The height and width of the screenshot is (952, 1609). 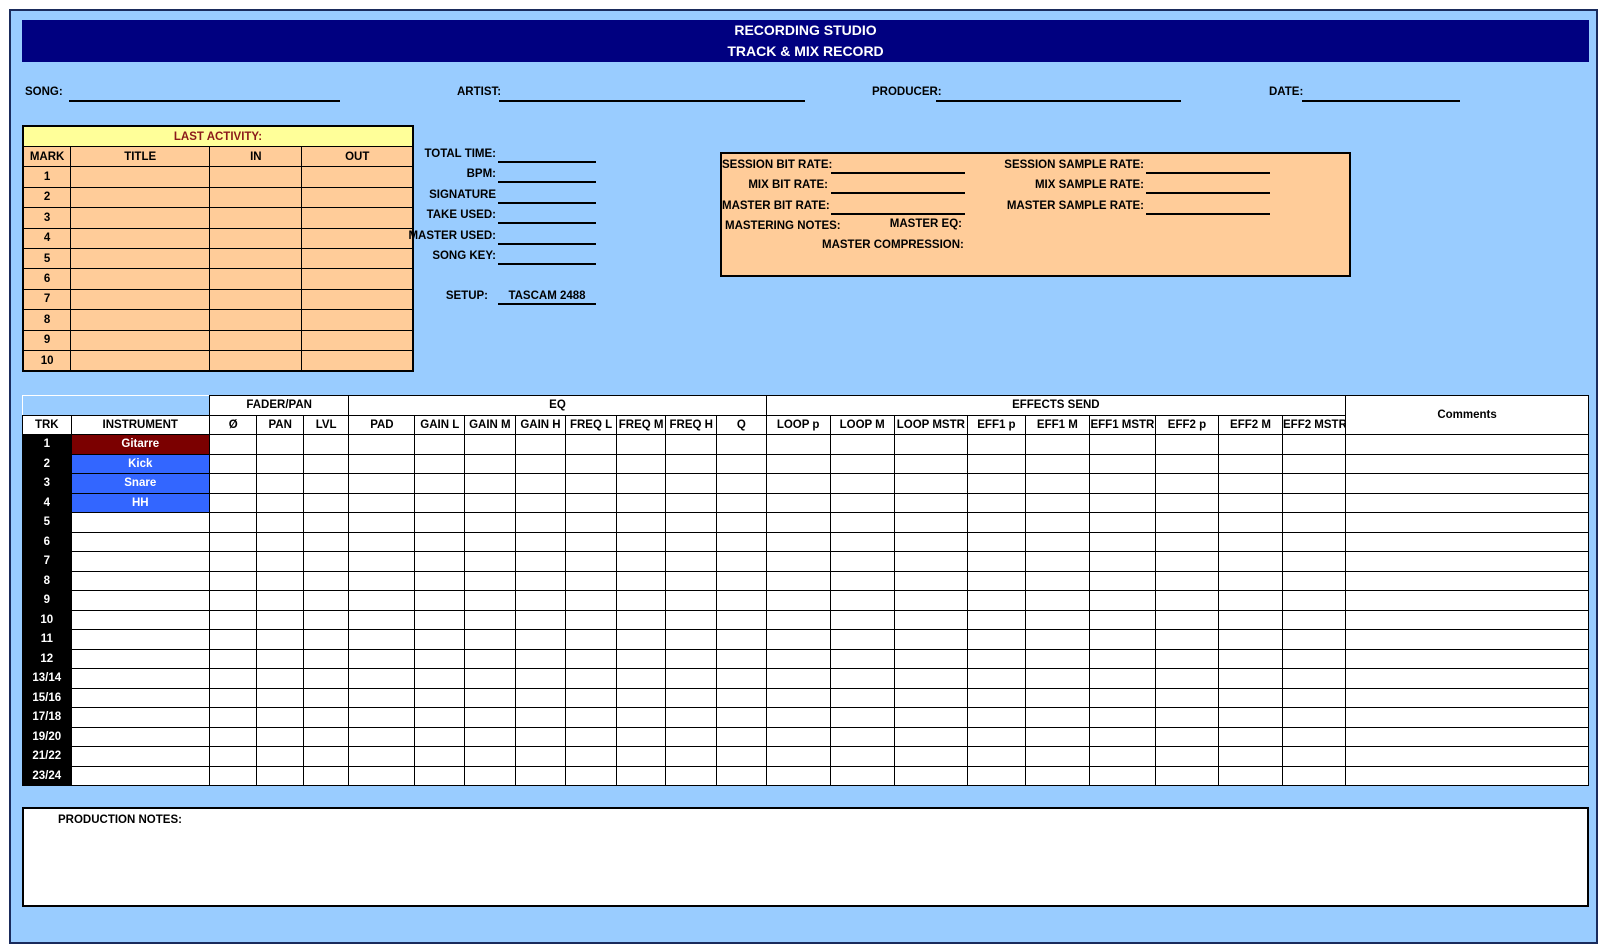 I want to click on bpm-field, so click(x=547, y=182).